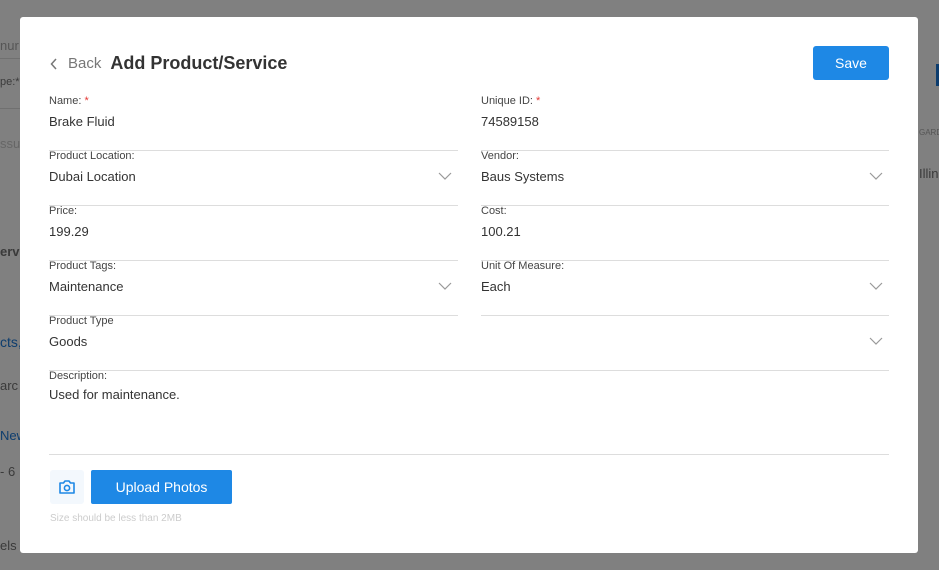 This screenshot has width=939, height=570. What do you see at coordinates (114, 394) in the screenshot?
I see `description-textarea: Used for maintenance.` at bounding box center [114, 394].